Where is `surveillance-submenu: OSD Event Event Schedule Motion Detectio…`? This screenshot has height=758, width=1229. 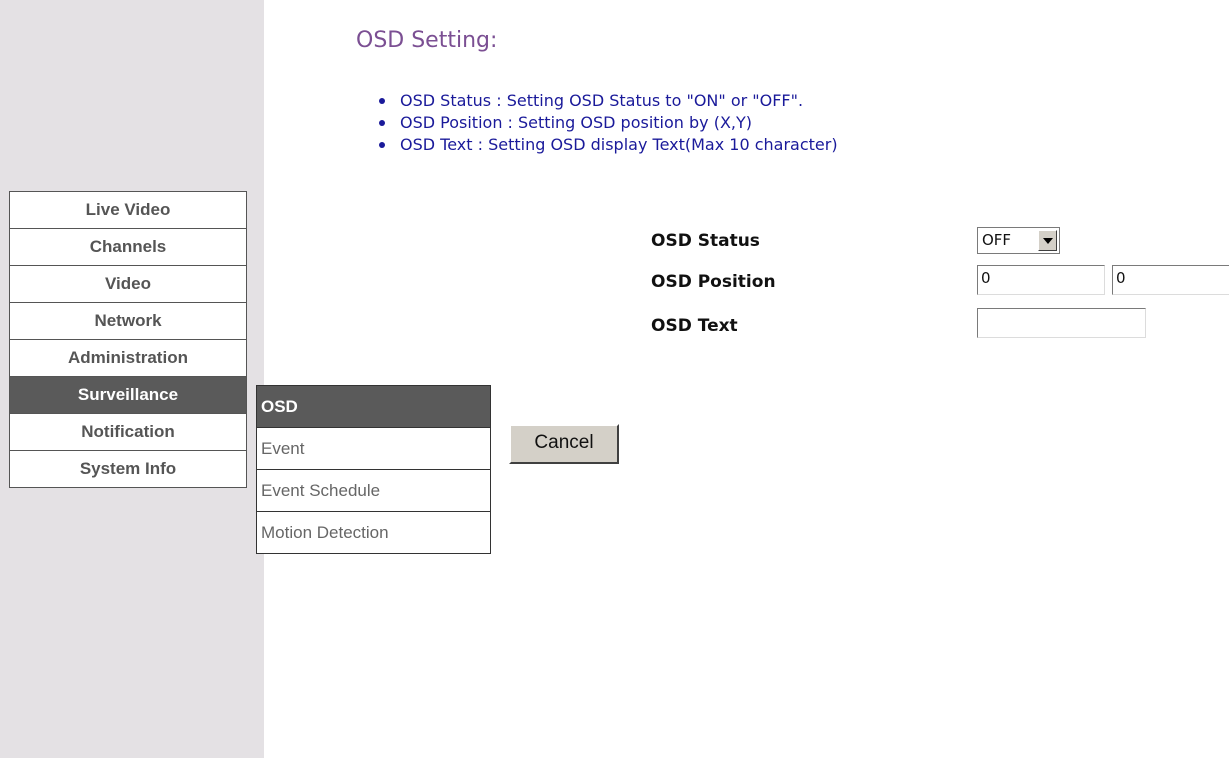
surveillance-submenu: OSD Event Event Schedule Motion Detectio… is located at coordinates (373, 469).